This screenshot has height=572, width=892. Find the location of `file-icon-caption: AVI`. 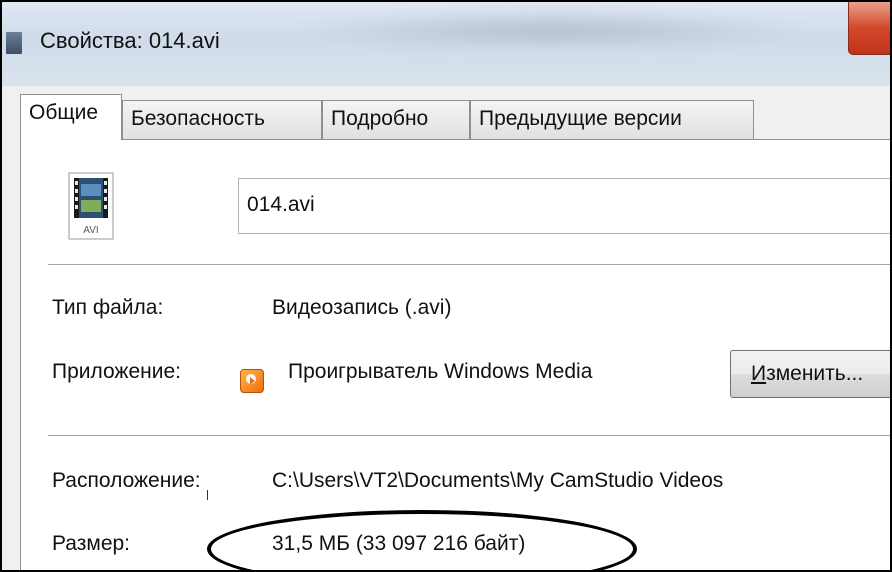

file-icon-caption: AVI is located at coordinates (90, 230).